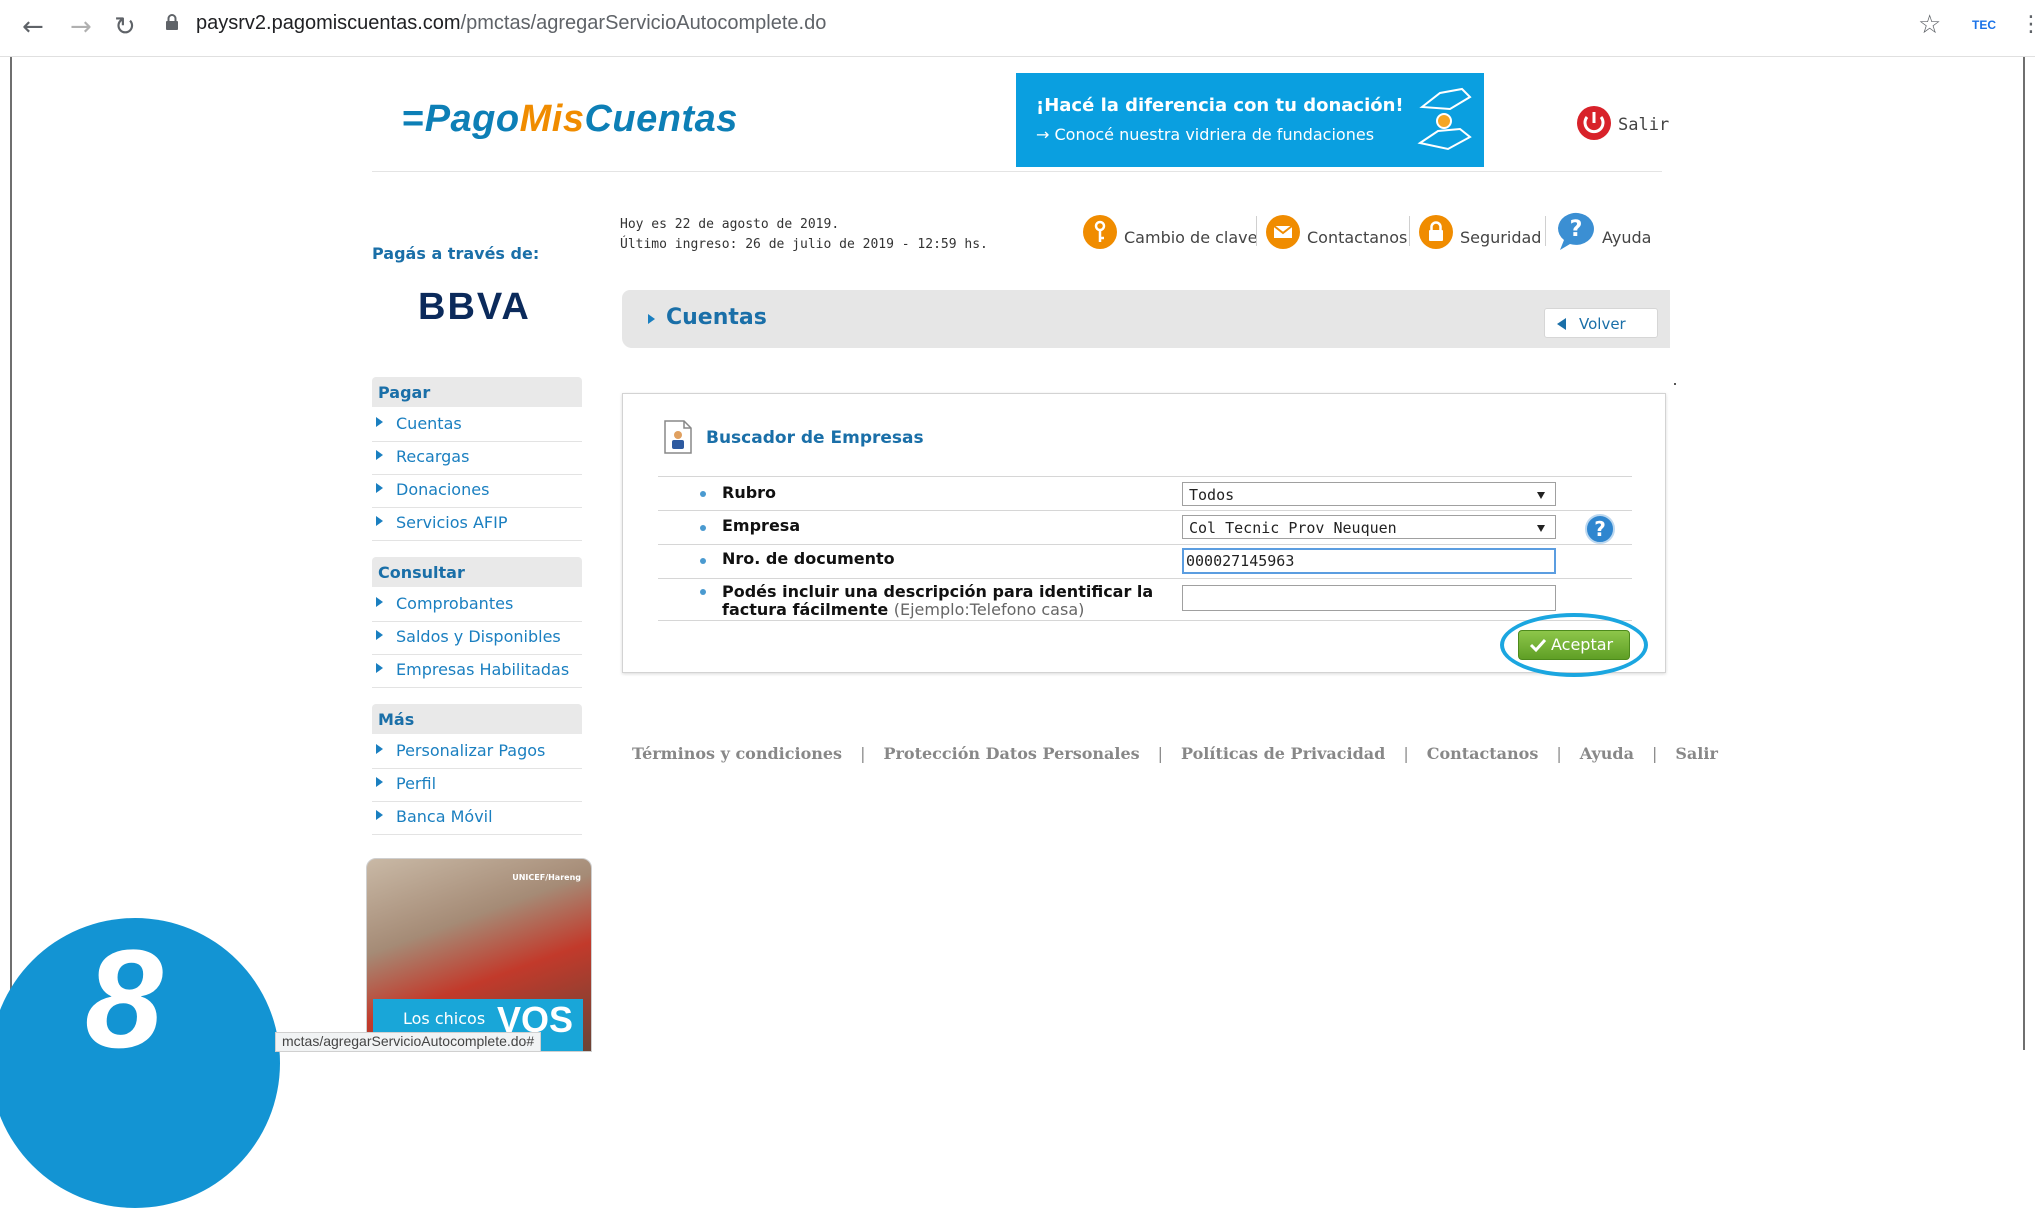 This screenshot has width=2035, height=1208. I want to click on forward-arrow-icon: →, so click(81, 27).